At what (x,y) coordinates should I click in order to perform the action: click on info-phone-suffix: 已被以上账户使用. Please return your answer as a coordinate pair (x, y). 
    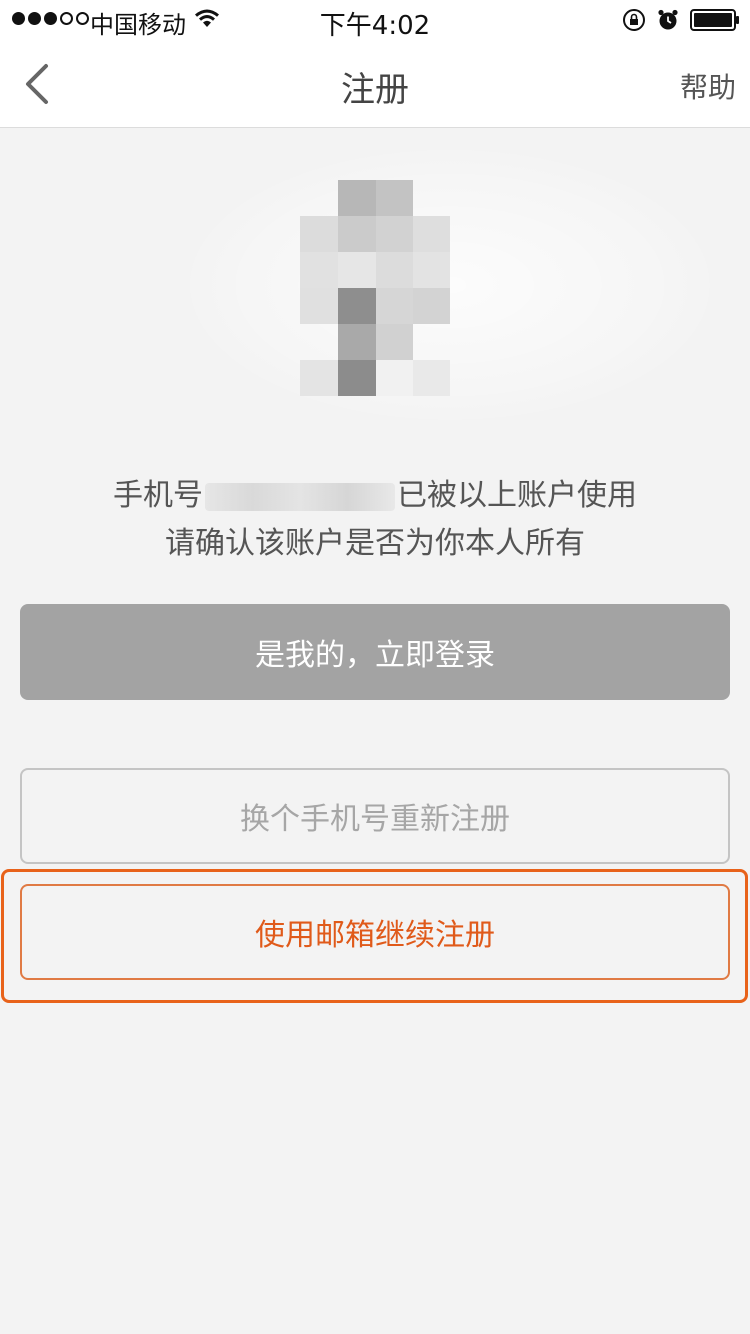
    Looking at the image, I should click on (517, 495).